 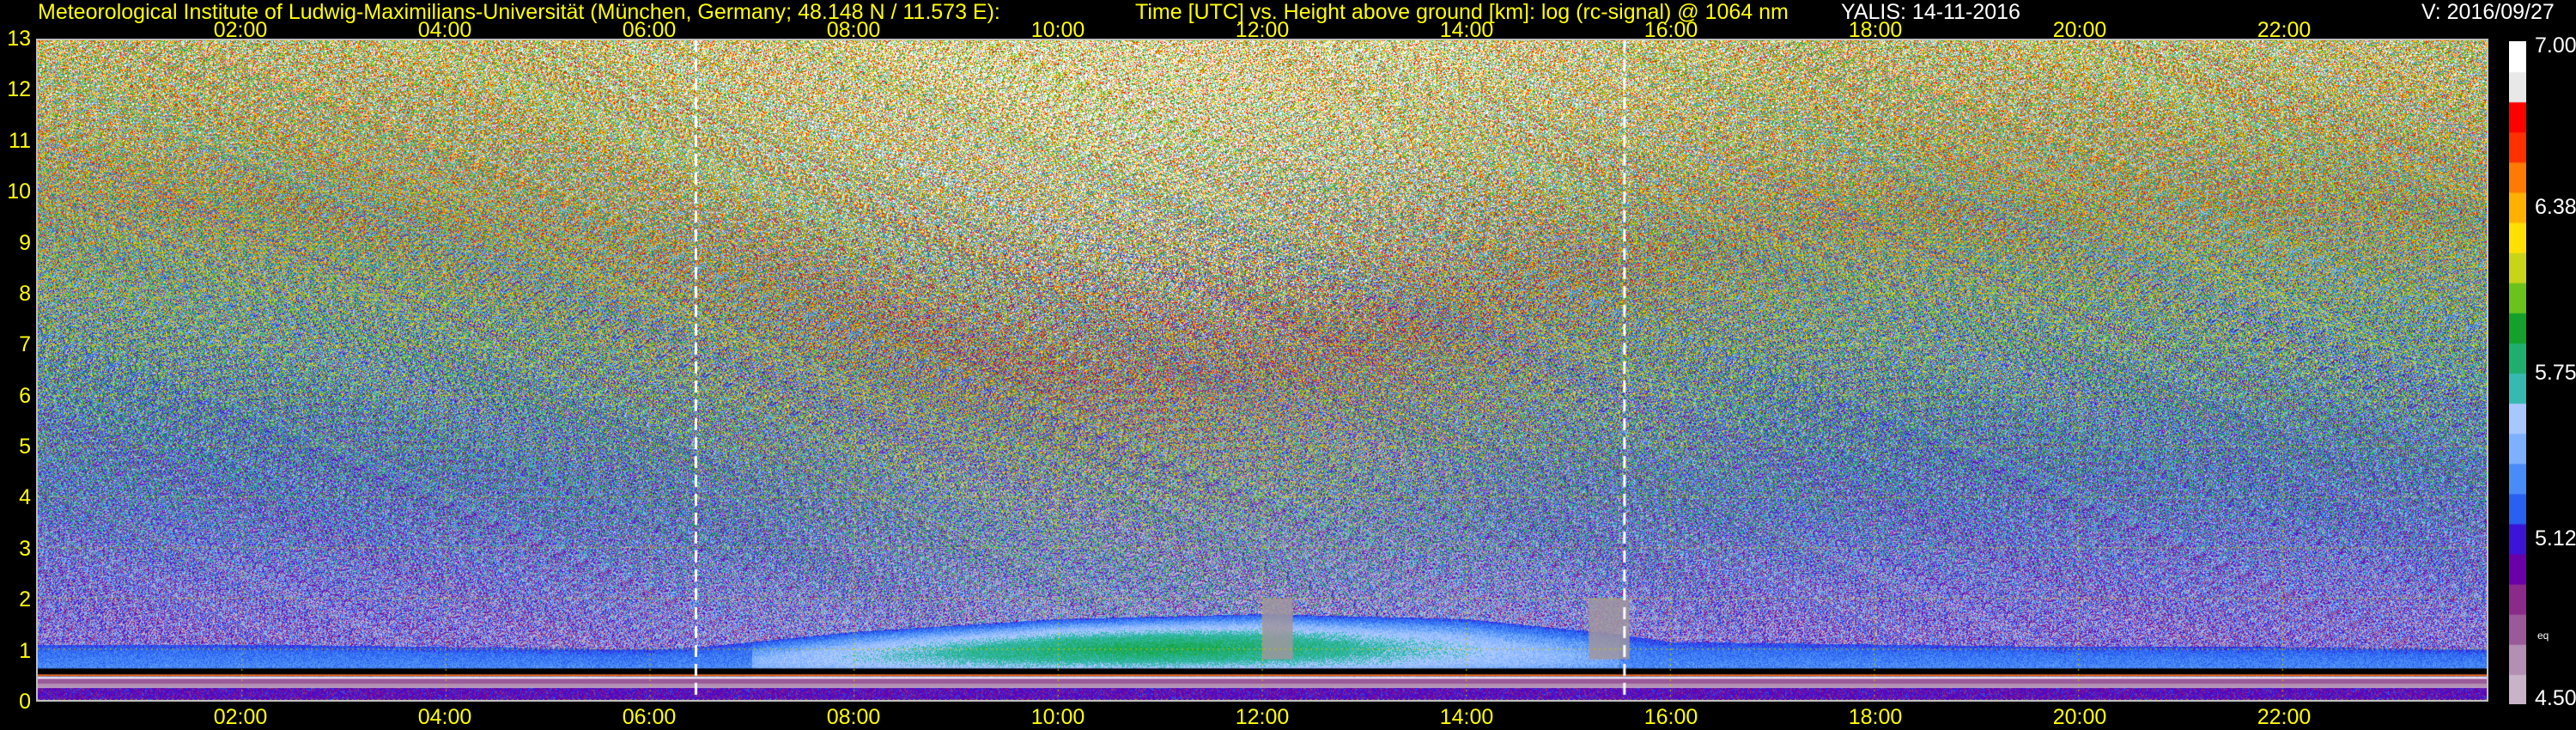 I want to click on y-tick-label: 6, so click(x=25, y=395).